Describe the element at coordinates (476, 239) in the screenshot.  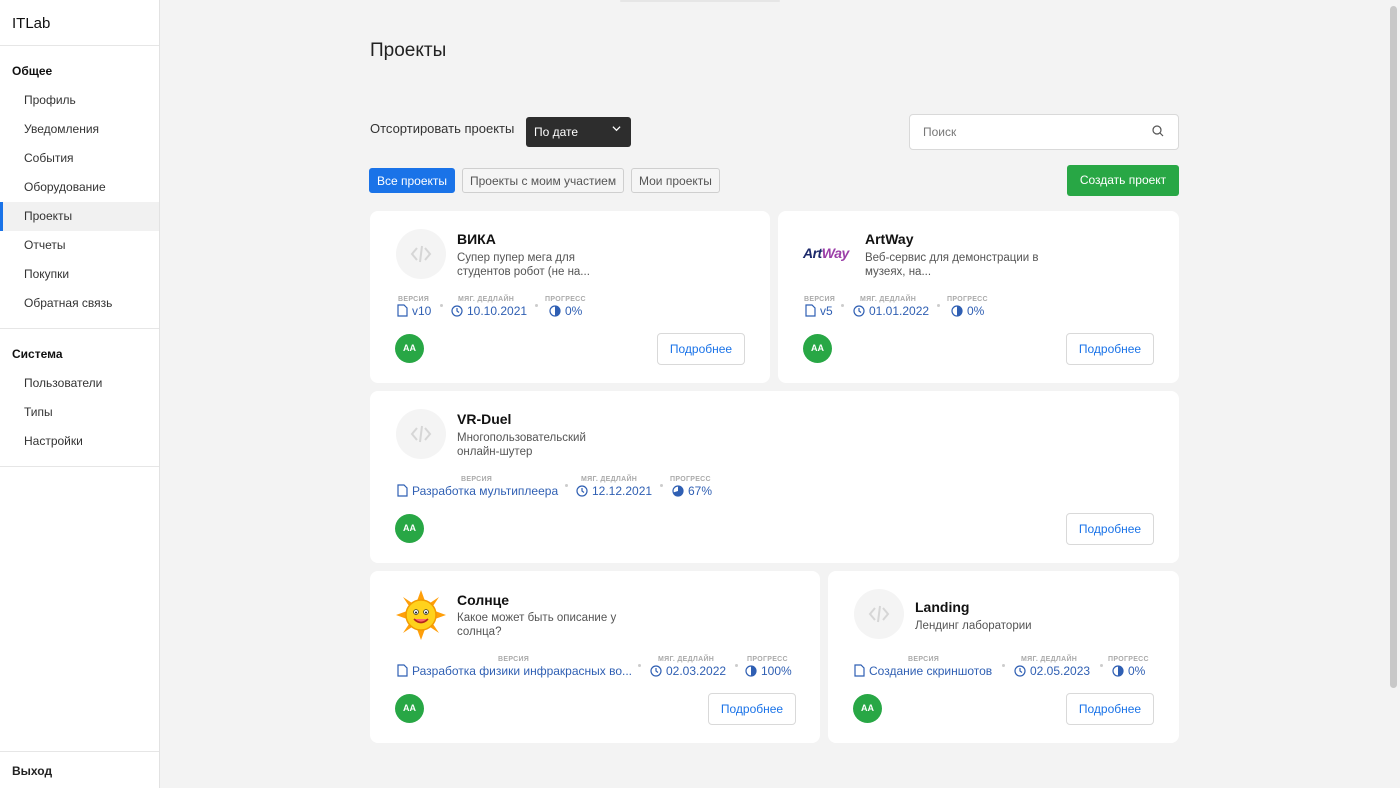
I see `project-title: ВИКА` at that location.